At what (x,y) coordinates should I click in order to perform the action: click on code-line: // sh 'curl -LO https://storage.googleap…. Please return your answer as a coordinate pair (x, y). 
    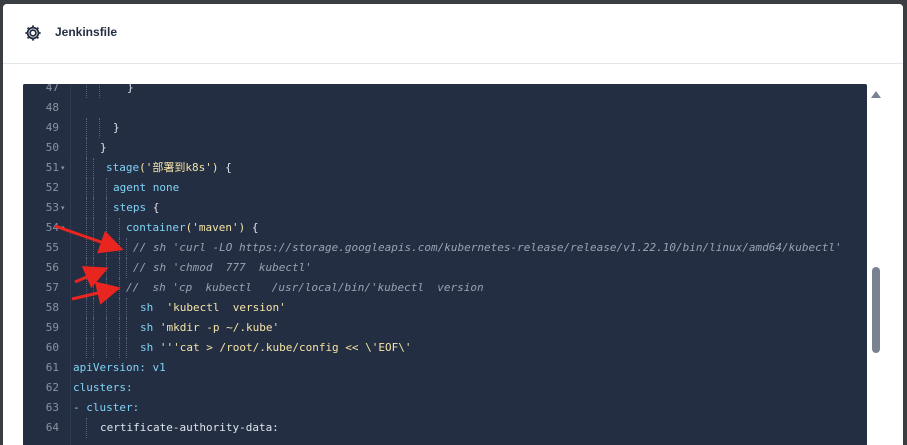
    Looking at the image, I should click on (487, 248).